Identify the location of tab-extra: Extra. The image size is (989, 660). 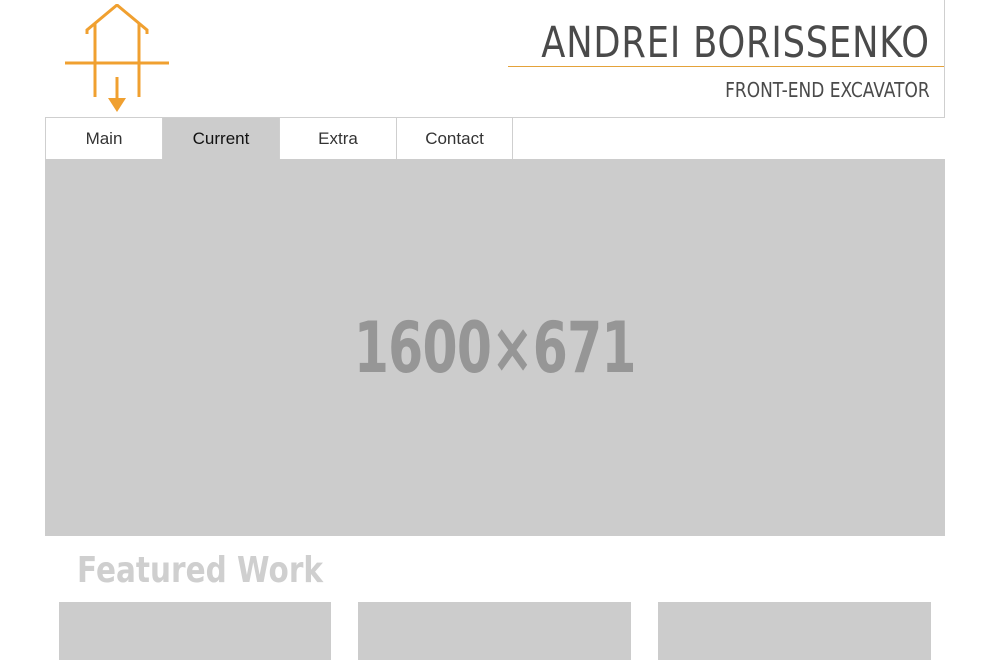
(337, 139).